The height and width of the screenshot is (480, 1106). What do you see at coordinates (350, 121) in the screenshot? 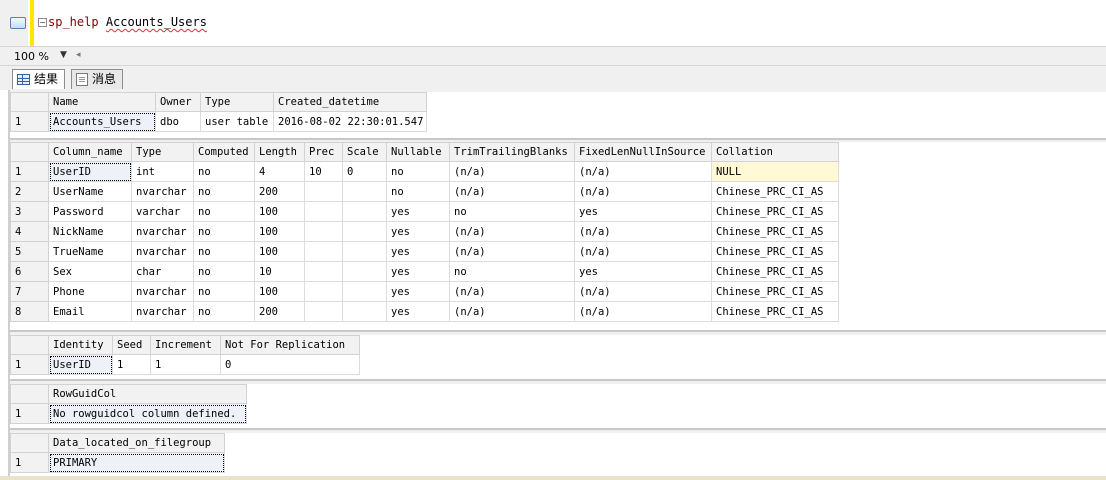
I see `table-cell: 2016-08-02 22:30:01.547` at bounding box center [350, 121].